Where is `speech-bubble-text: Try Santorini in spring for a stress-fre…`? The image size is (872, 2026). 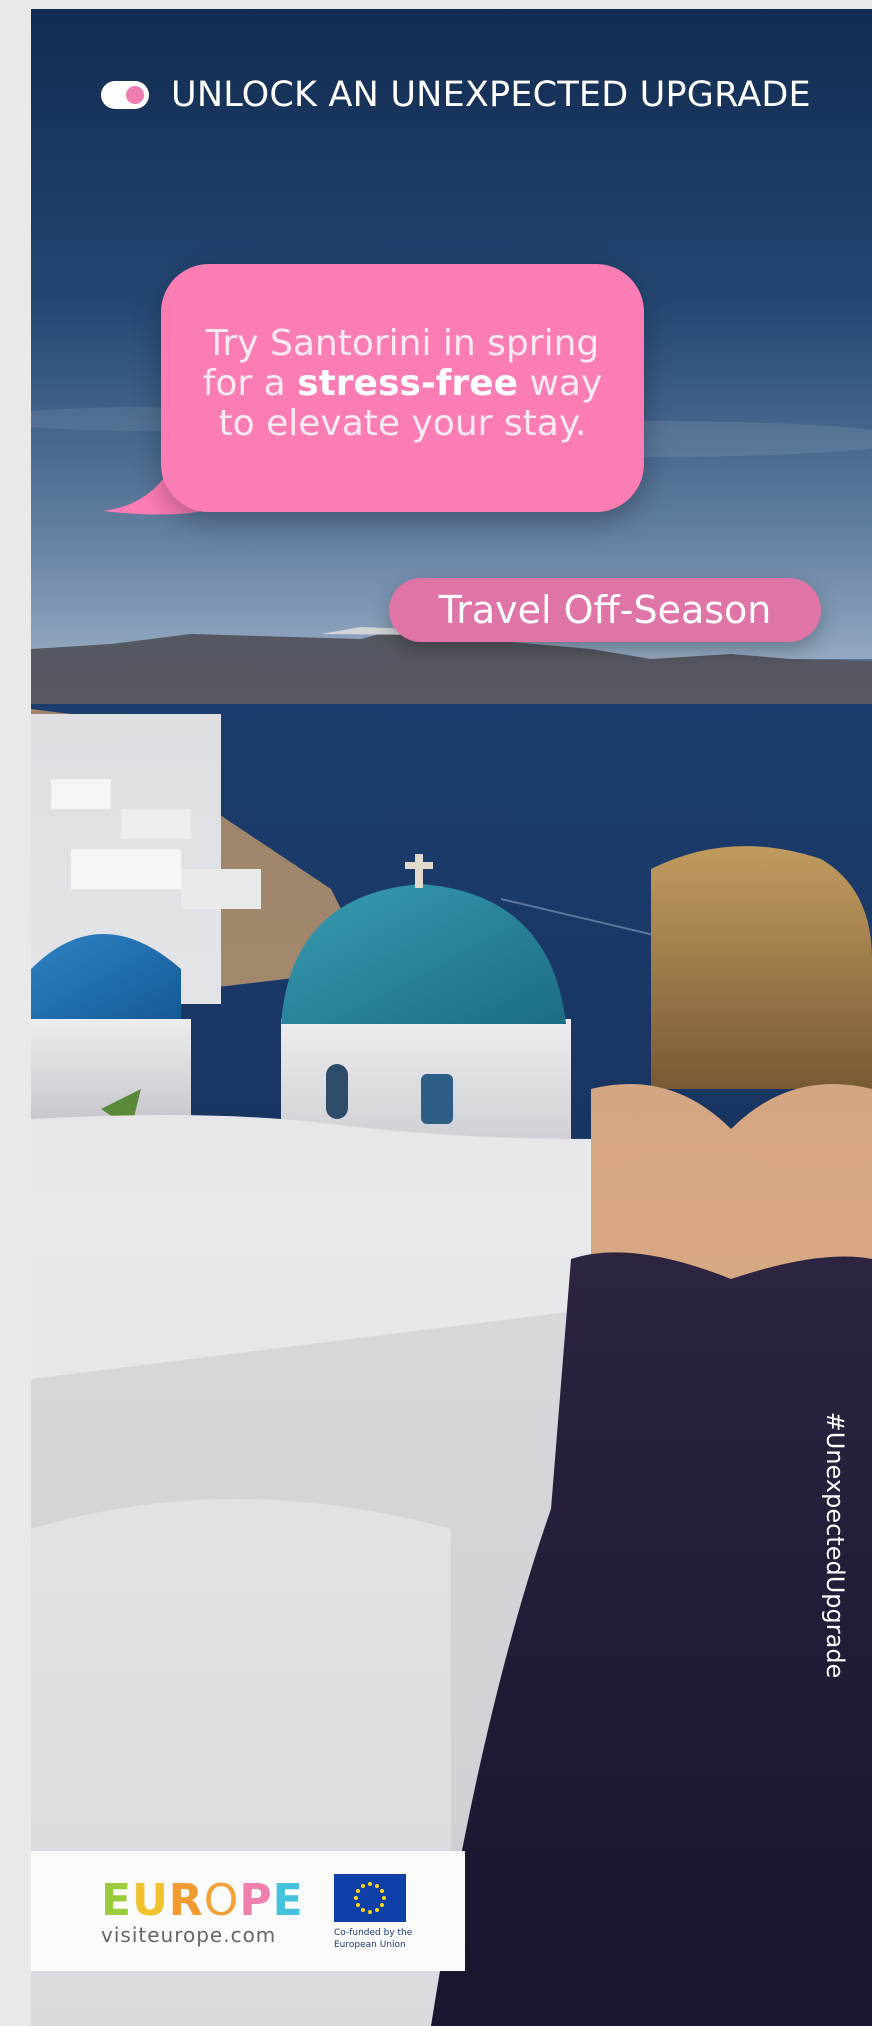 speech-bubble-text: Try Santorini in spring for a stress-fre… is located at coordinates (402, 384).